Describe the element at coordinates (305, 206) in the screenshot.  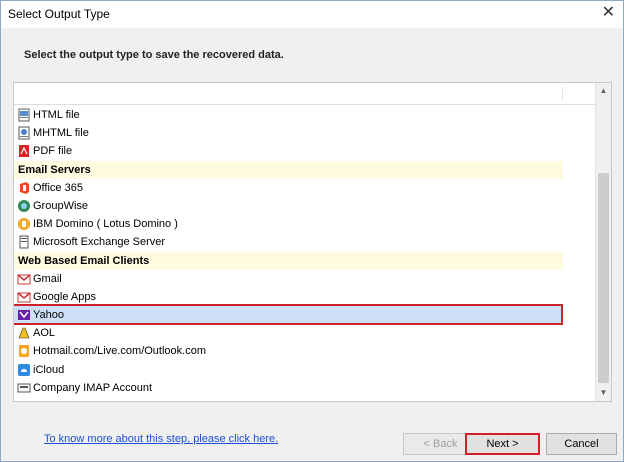
I see `list-item: GroupWise` at that location.